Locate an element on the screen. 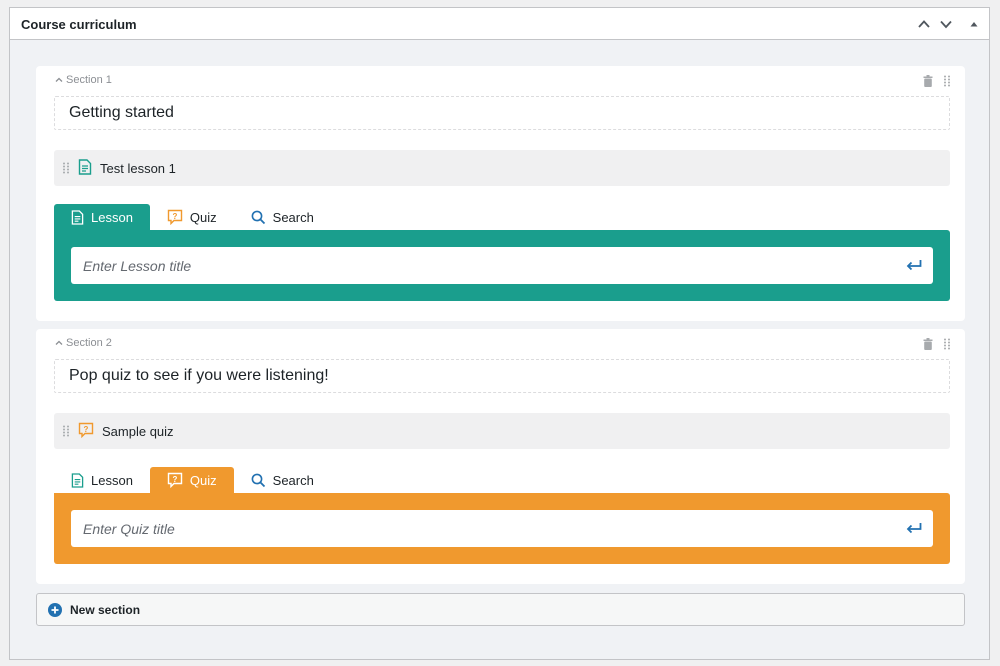  triangle-up-icon is located at coordinates (974, 24).